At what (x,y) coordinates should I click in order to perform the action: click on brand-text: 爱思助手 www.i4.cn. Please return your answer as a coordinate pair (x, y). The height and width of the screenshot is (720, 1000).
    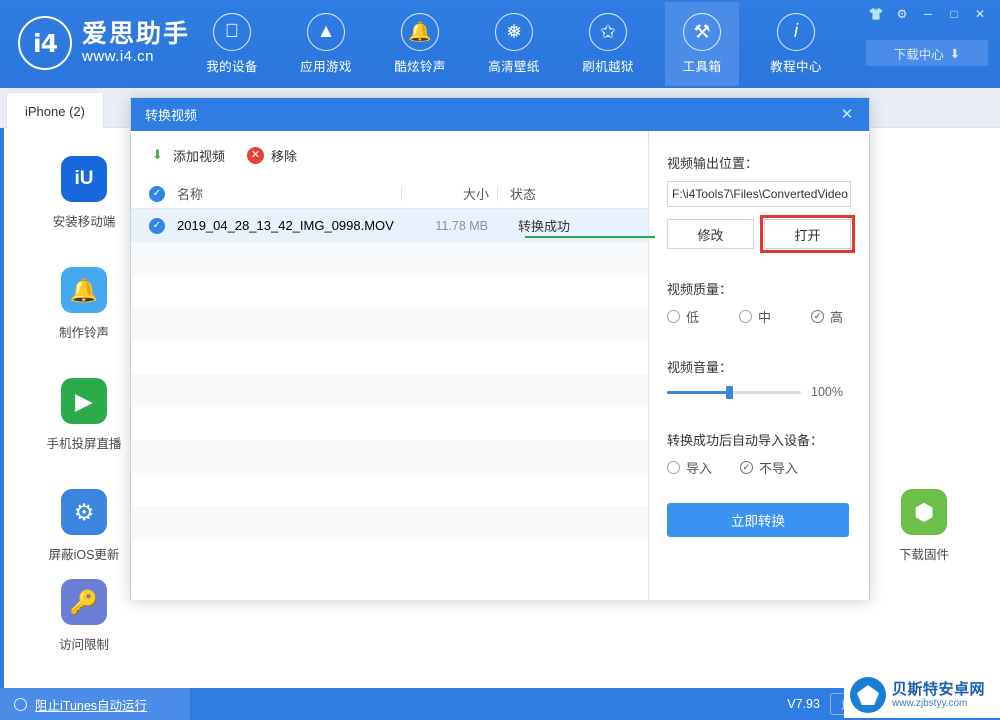
    Looking at the image, I should click on (136, 42).